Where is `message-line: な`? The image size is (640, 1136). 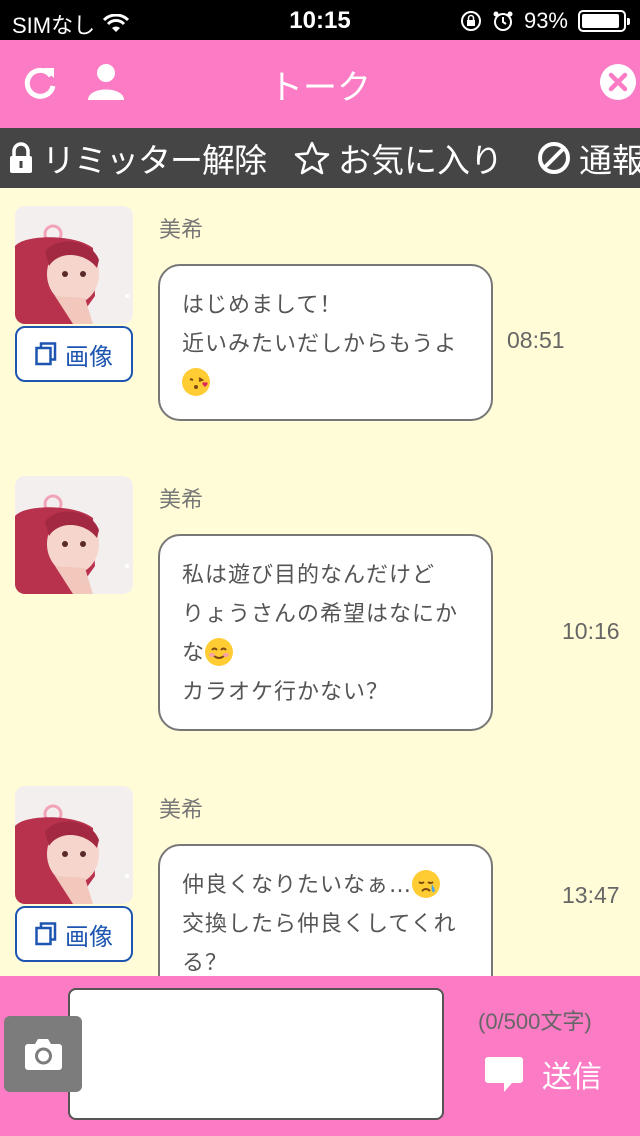
message-line: な is located at coordinates (326, 653).